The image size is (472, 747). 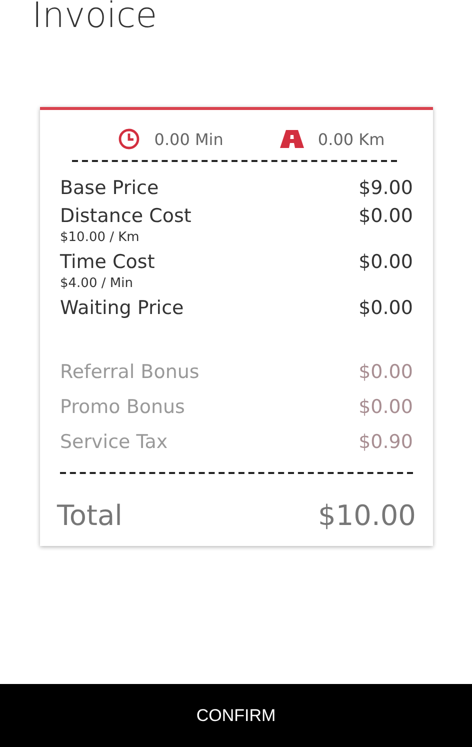 What do you see at coordinates (385, 188) in the screenshot?
I see `price-amount: $9.00` at bounding box center [385, 188].